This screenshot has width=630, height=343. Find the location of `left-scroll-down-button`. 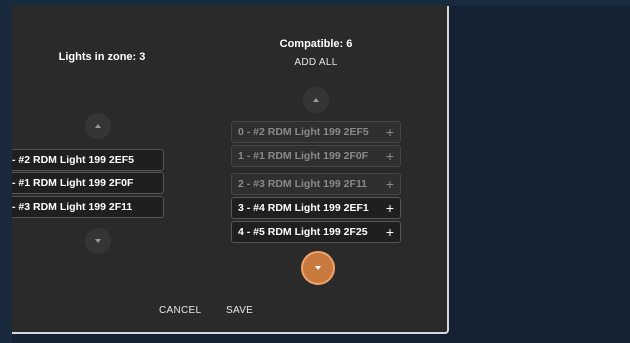

left-scroll-down-button is located at coordinates (98, 241).